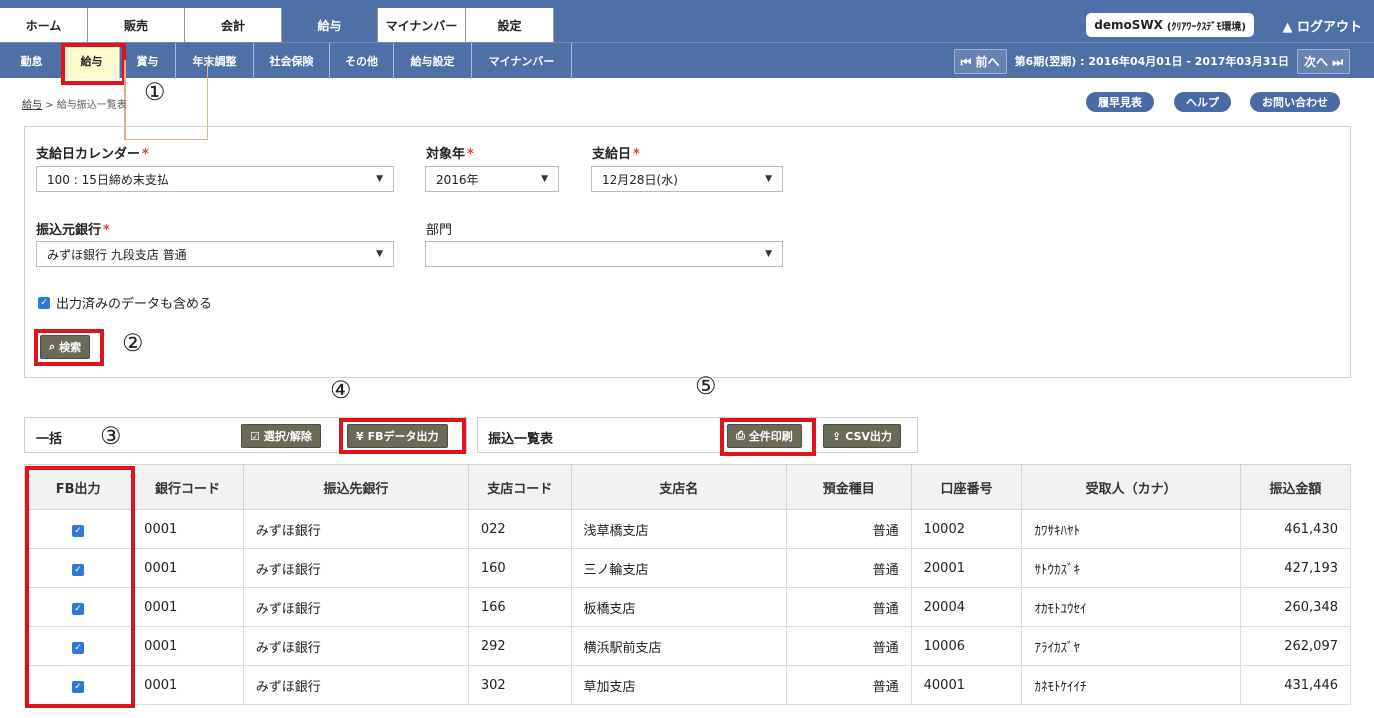 The height and width of the screenshot is (718, 1374). I want to click on tab-accounting: 会計, so click(233, 25).